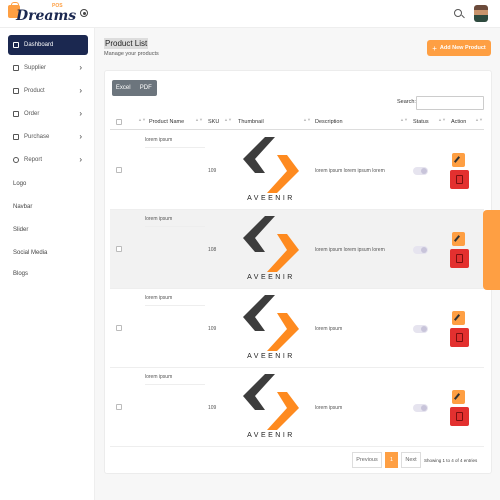  I want to click on column-thumbnail: Thumbnail, so click(251, 122).